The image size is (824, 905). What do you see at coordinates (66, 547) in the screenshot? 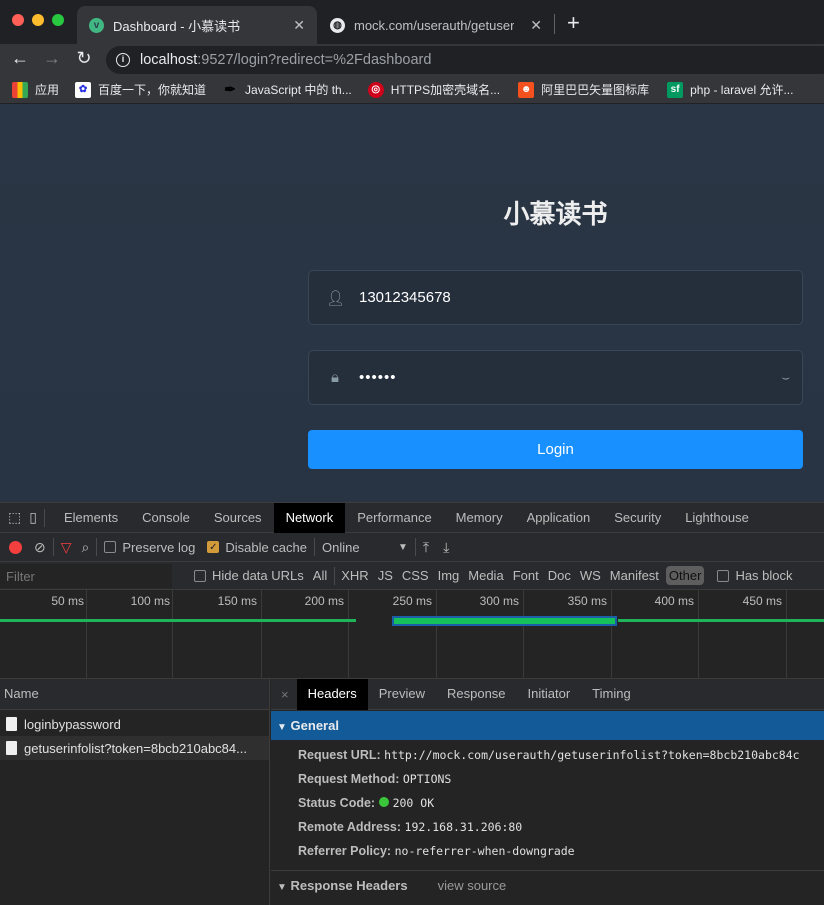
I see `filter-icon: ▽` at bounding box center [66, 547].